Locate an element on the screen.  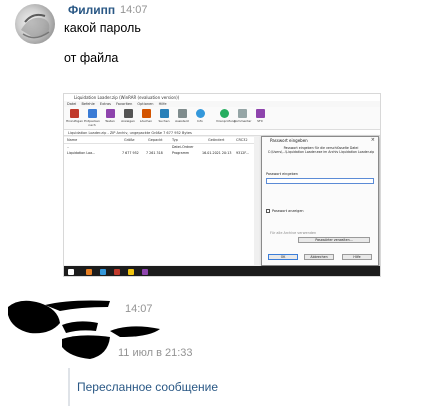
info-icon is located at coordinates (200, 113).